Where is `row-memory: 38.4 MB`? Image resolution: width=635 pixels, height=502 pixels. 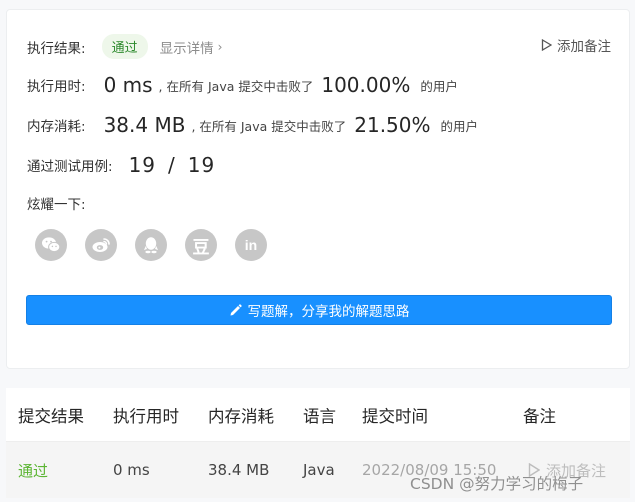 row-memory: 38.4 MB is located at coordinates (239, 470).